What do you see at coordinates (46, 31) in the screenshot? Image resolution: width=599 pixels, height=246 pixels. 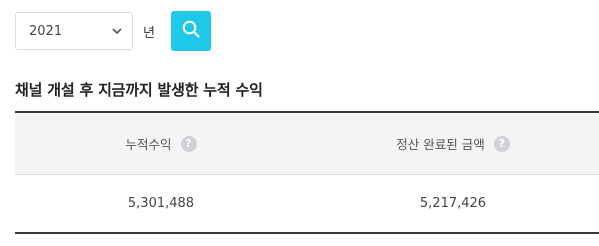 I see `year-select-value: 2021` at bounding box center [46, 31].